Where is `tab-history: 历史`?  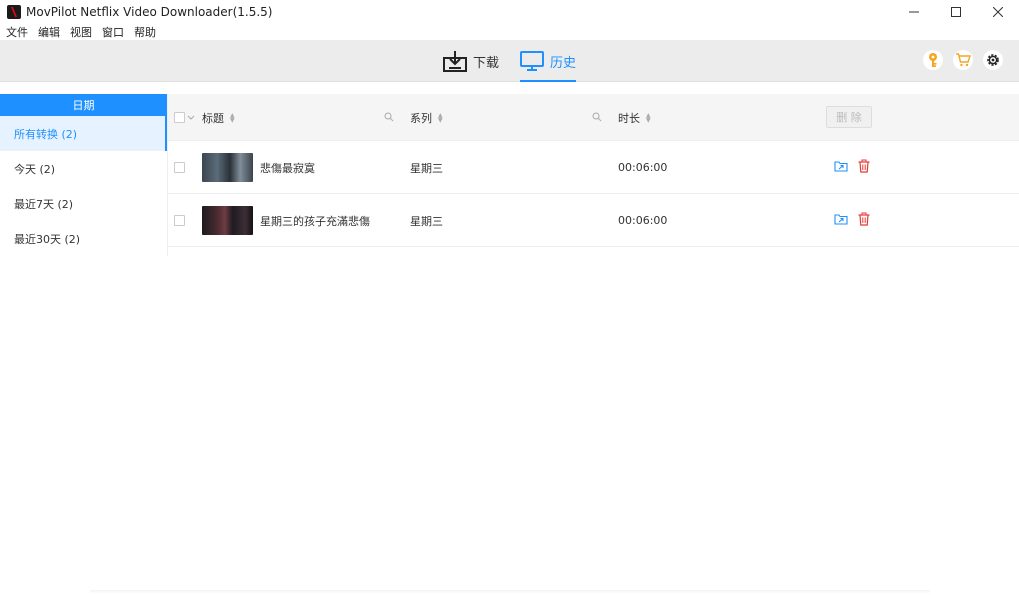 tab-history: 历史 is located at coordinates (548, 61).